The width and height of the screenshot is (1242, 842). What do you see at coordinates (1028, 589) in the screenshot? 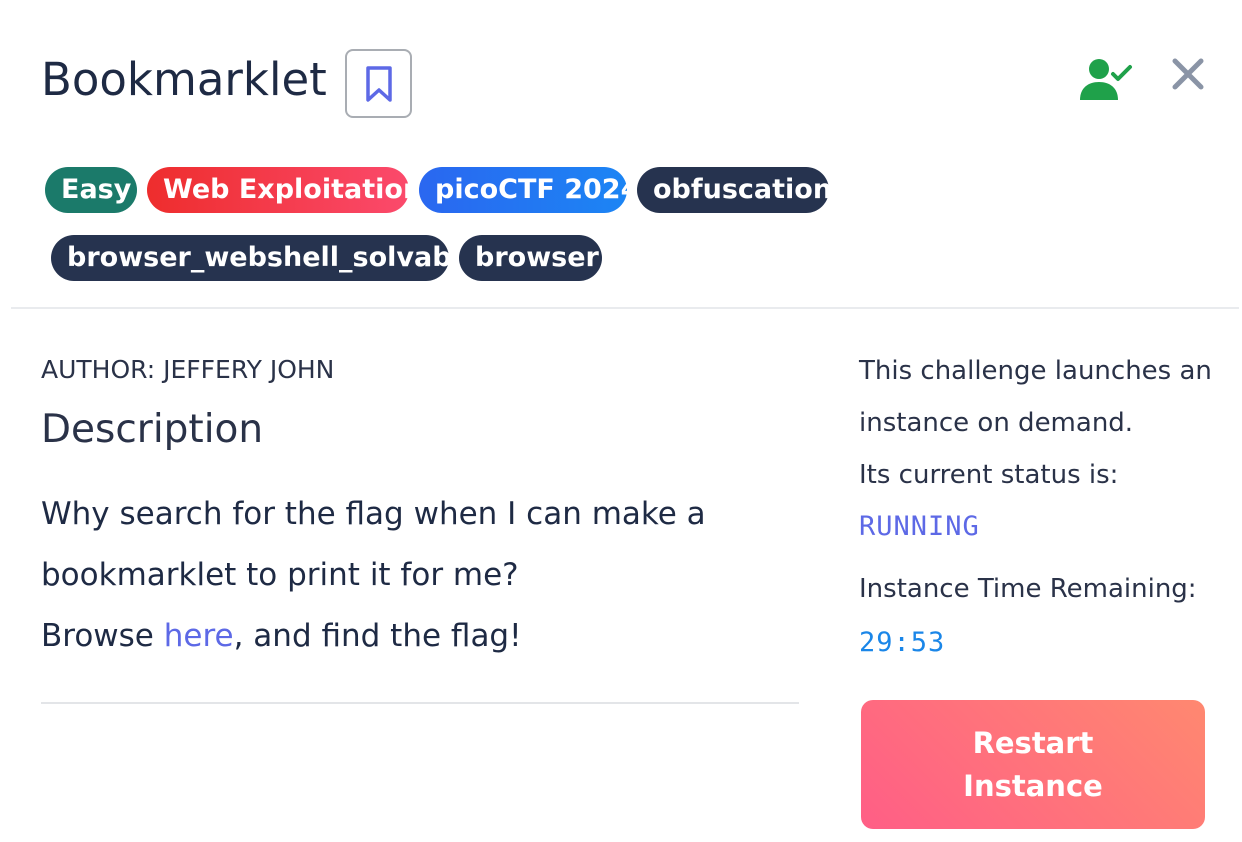
I see `time-remaining-label: Instance Time Remaining:` at bounding box center [1028, 589].